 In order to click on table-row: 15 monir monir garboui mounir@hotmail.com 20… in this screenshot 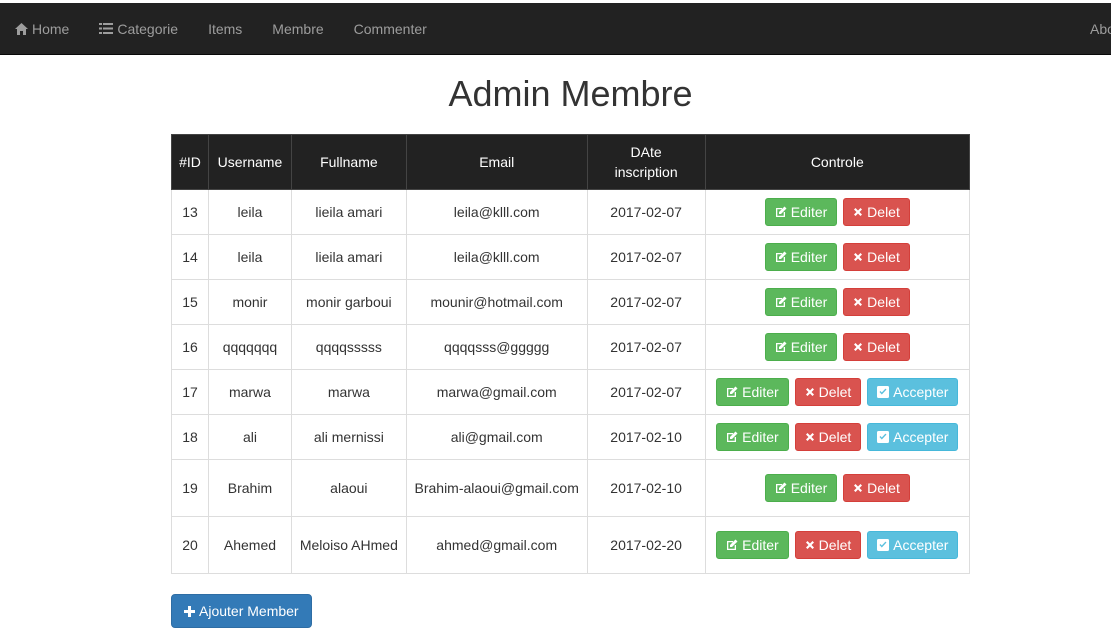, I will do `click(571, 302)`.